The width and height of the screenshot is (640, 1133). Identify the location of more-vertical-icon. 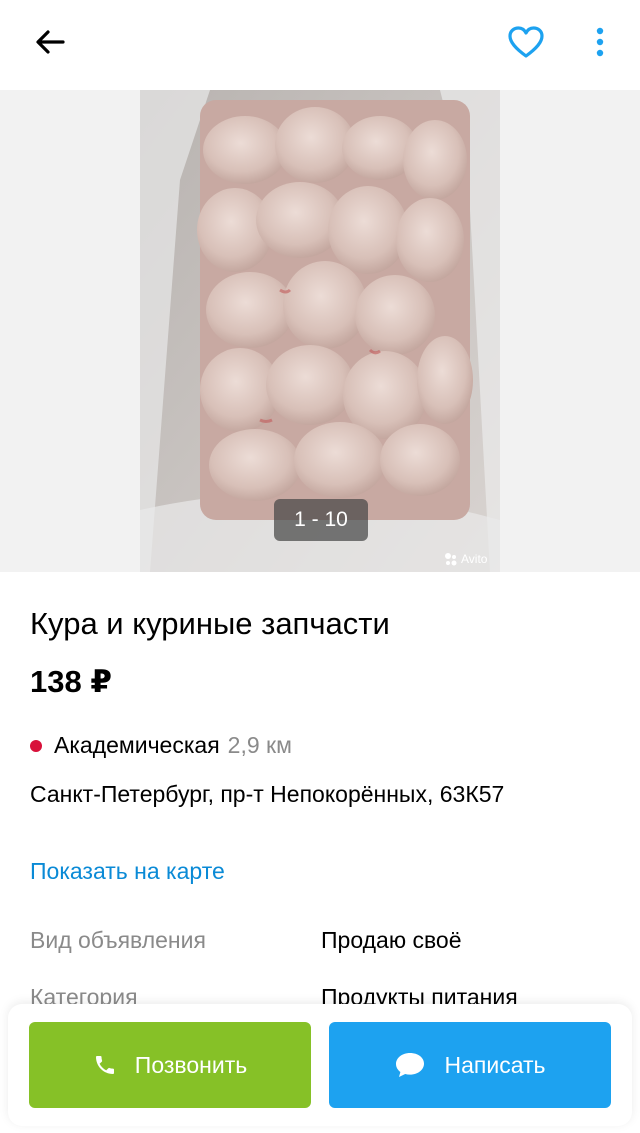
(600, 42).